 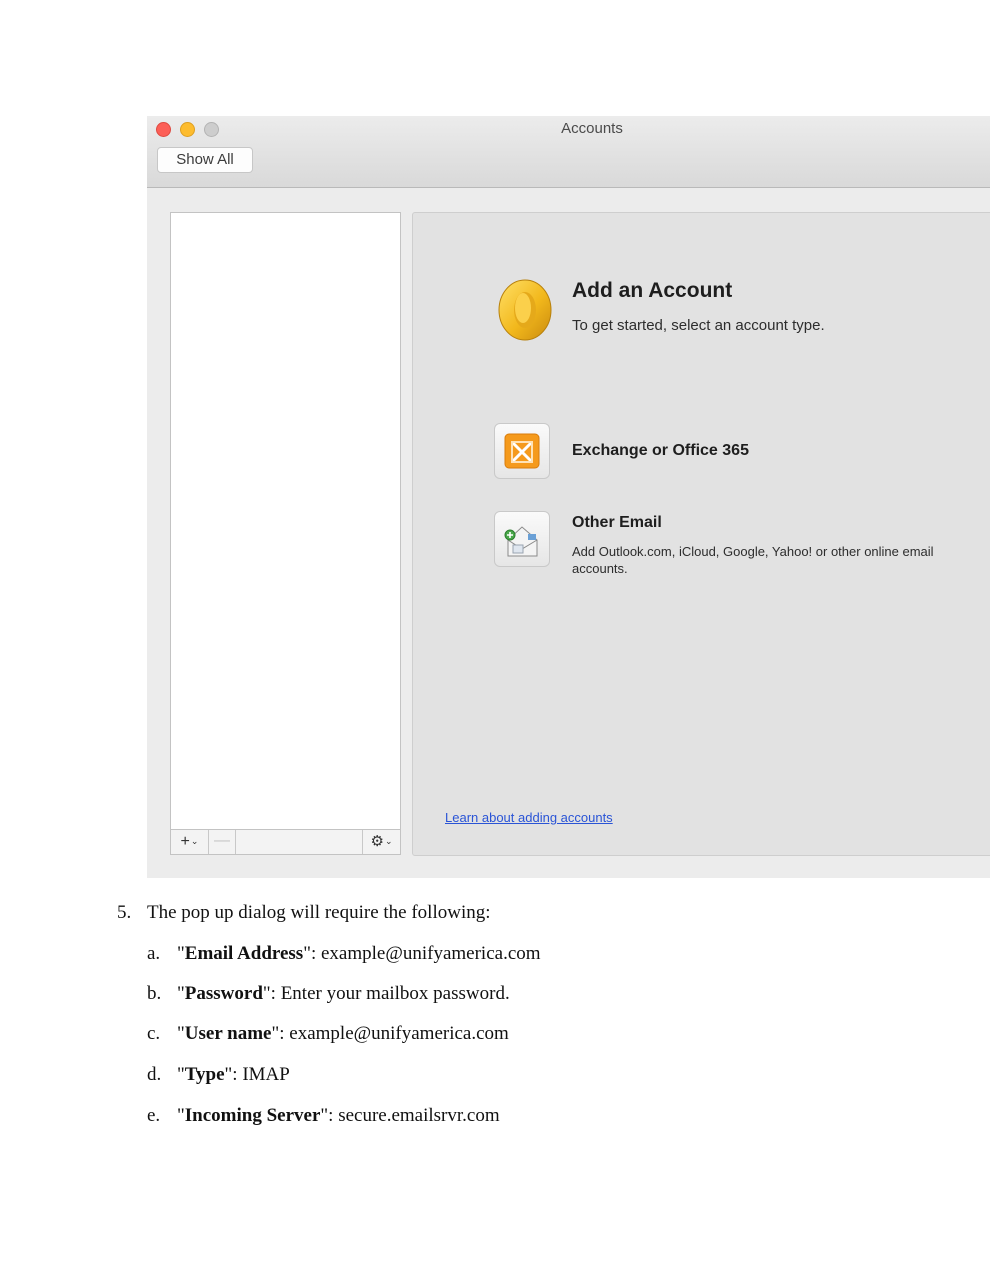 What do you see at coordinates (592, 128) in the screenshot?
I see `window-title: Accounts` at bounding box center [592, 128].